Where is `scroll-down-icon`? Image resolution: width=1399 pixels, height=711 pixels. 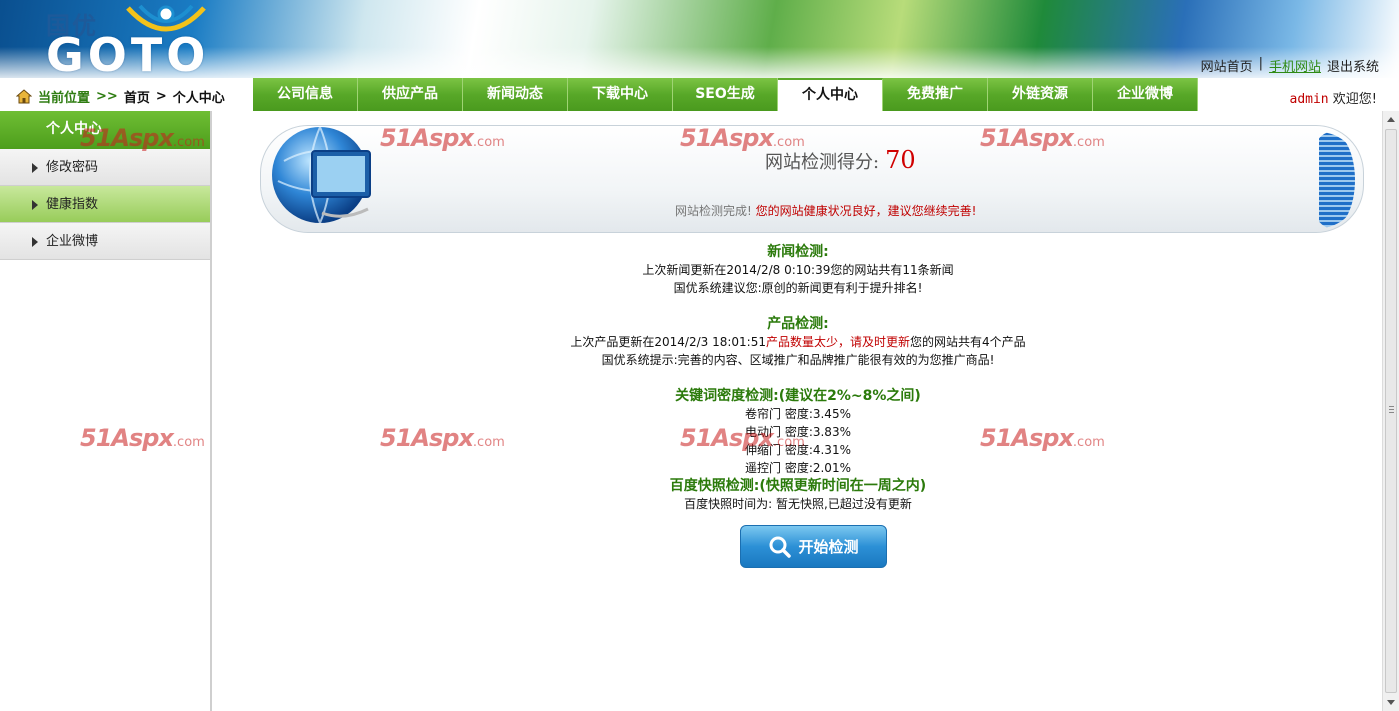
scroll-down-icon is located at coordinates (1391, 702).